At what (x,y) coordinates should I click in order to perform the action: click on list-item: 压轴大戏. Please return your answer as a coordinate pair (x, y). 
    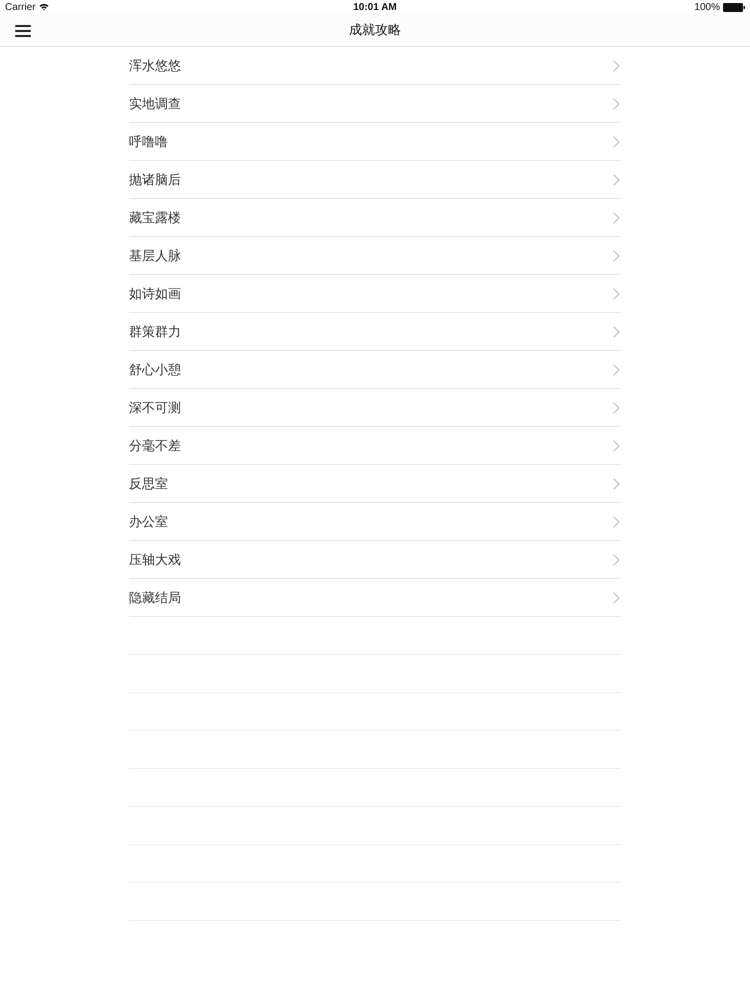
    Looking at the image, I should click on (375, 560).